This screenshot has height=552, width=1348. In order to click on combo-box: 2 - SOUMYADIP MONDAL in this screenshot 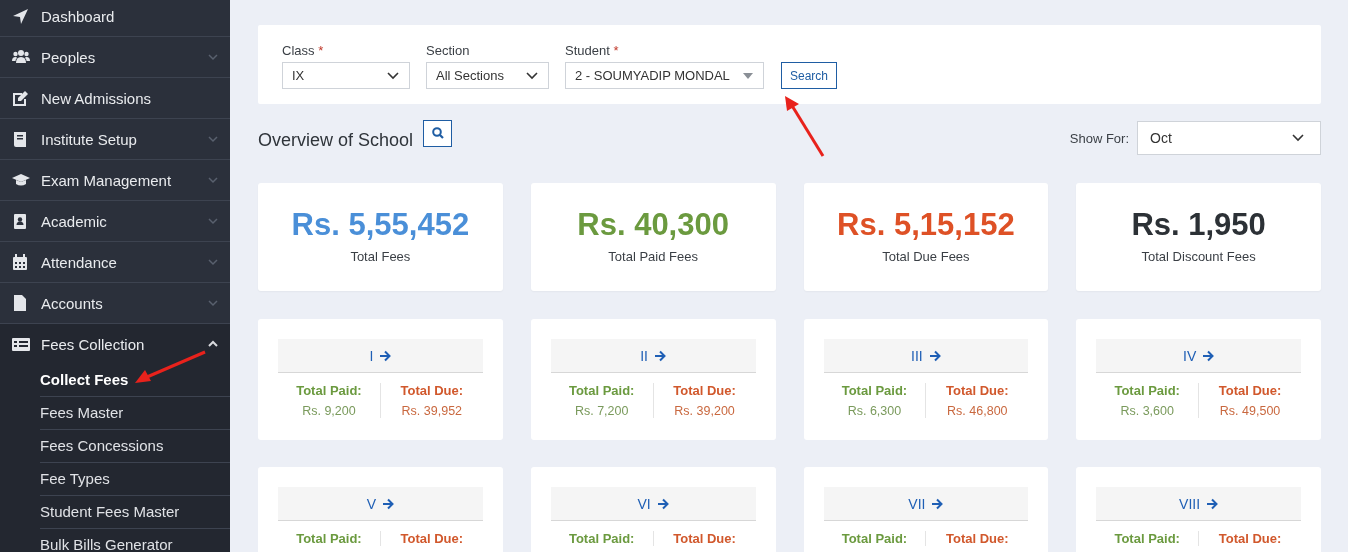, I will do `click(664, 75)`.